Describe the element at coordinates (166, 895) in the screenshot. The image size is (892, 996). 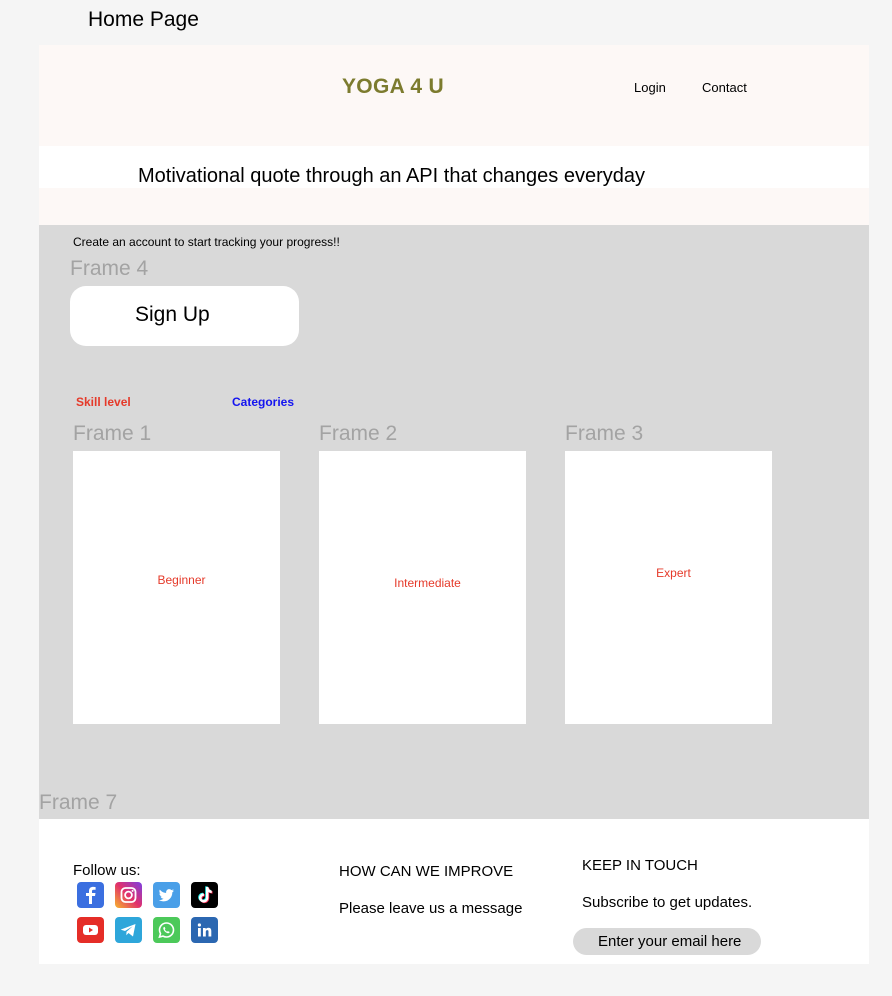
I see `twitter-icon` at that location.